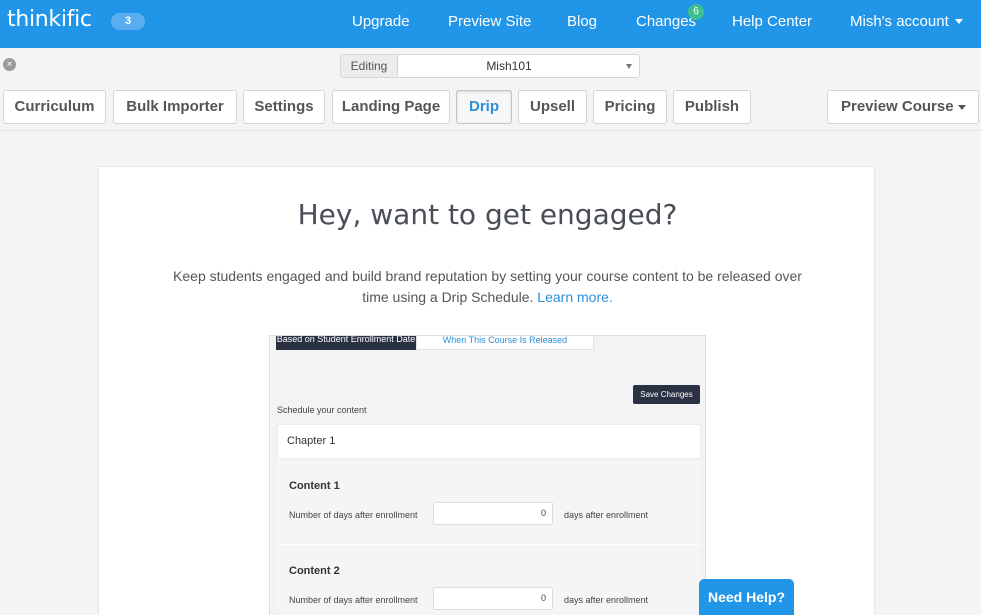  I want to click on preview-content-title: Content 2, so click(314, 571).